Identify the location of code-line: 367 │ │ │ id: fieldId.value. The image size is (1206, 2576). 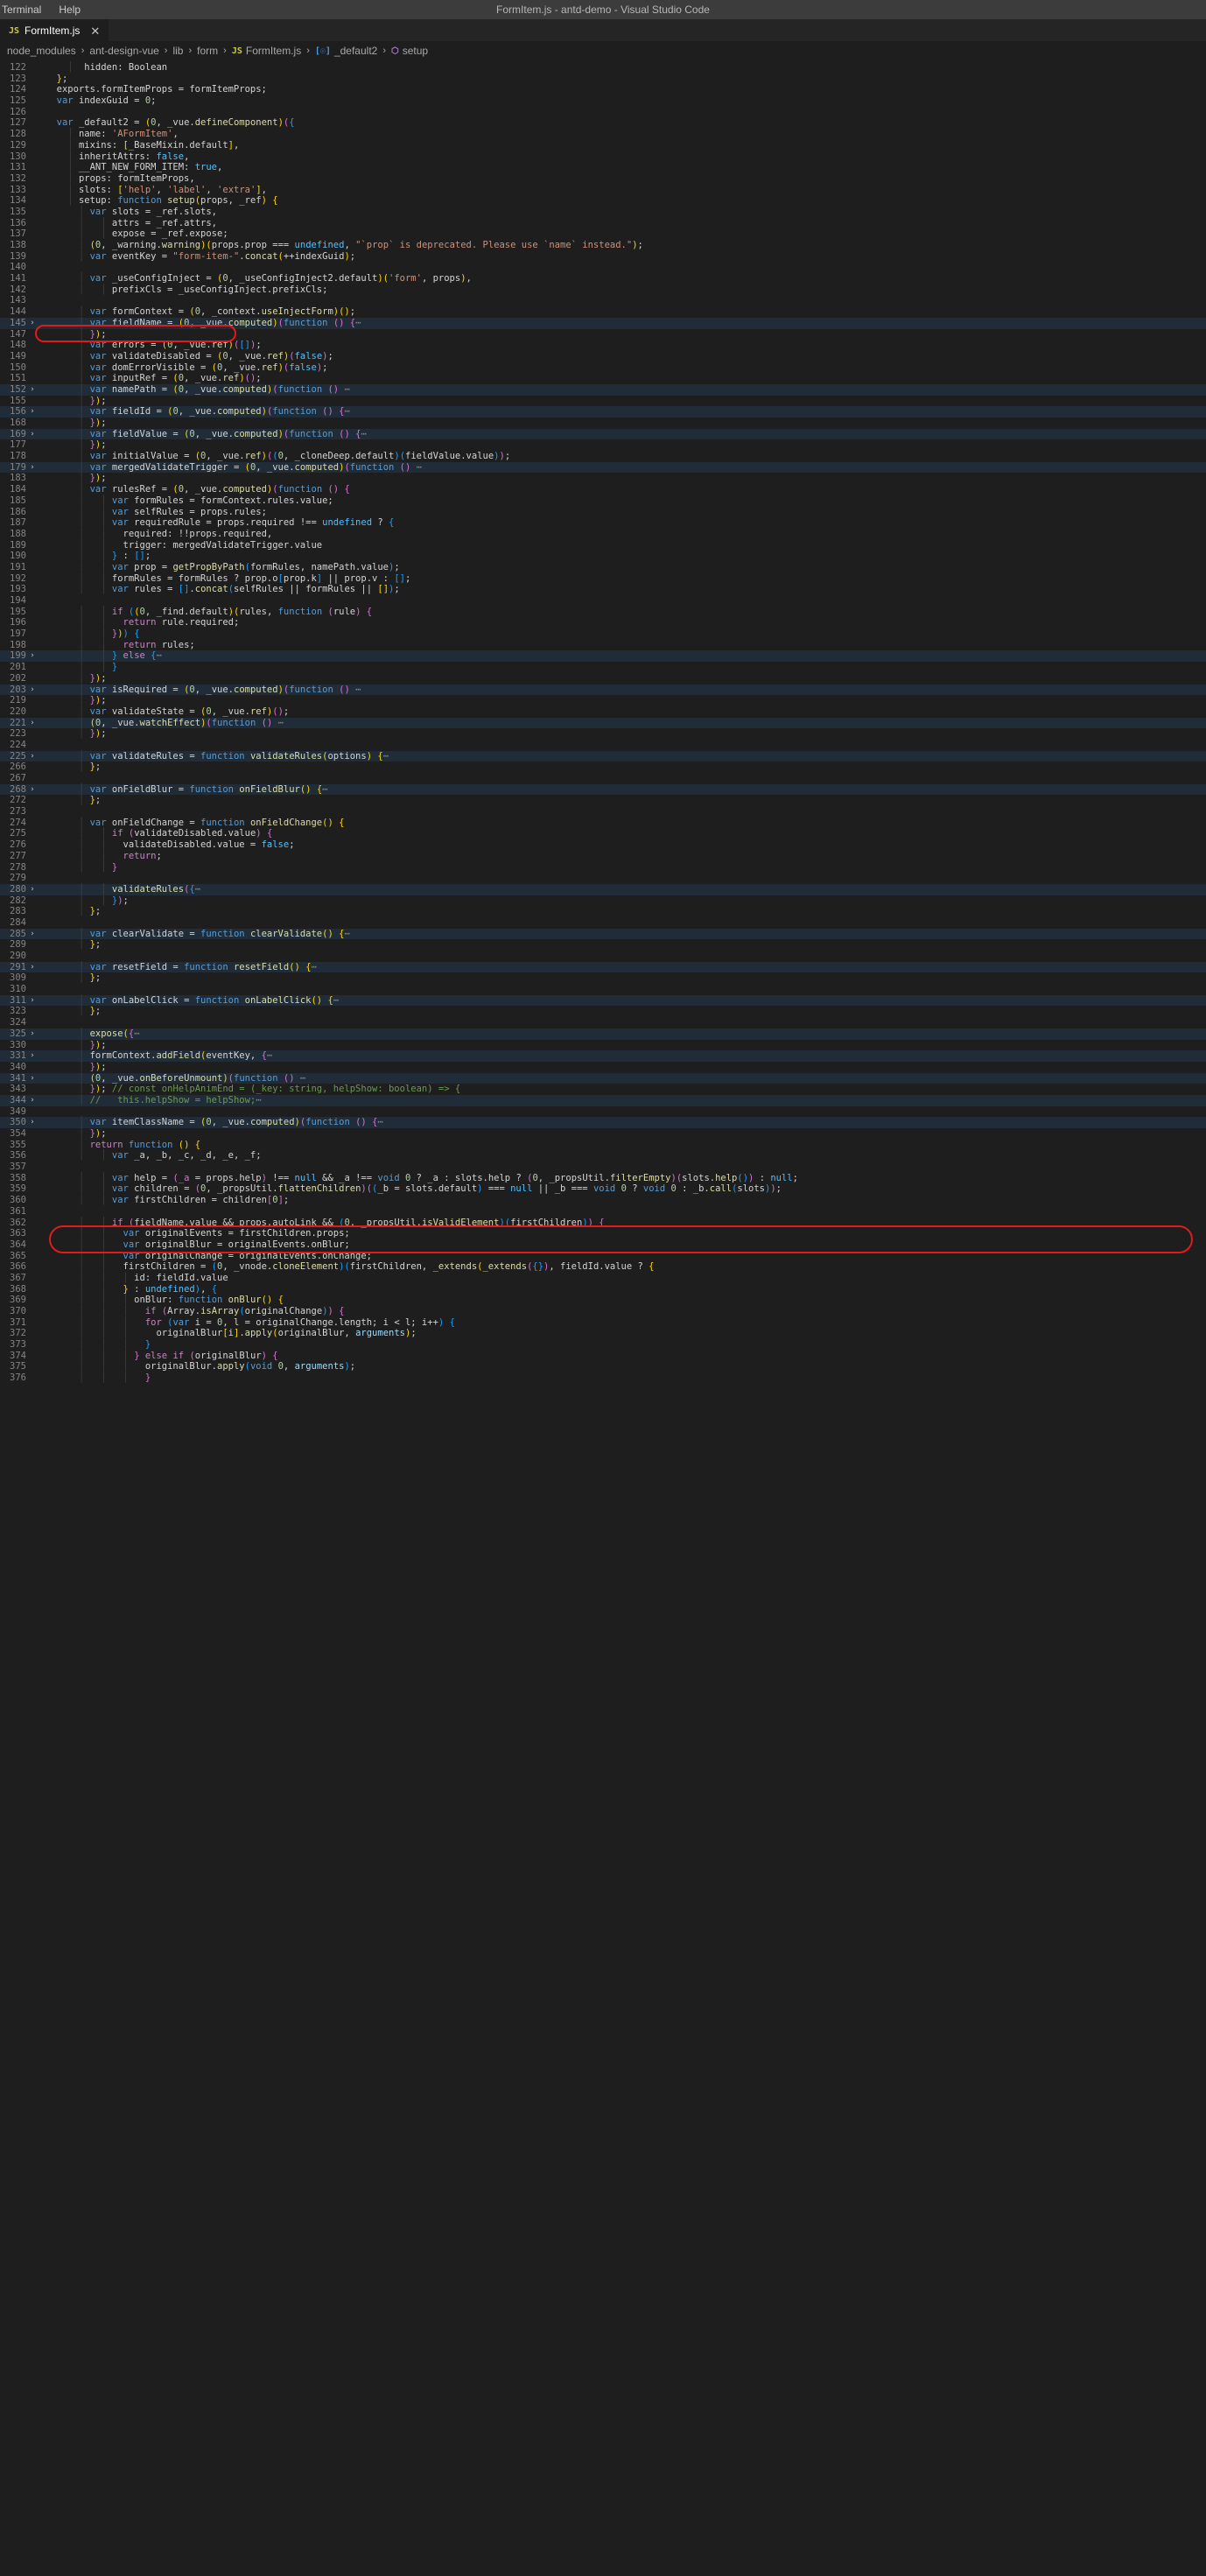
(603, 1278).